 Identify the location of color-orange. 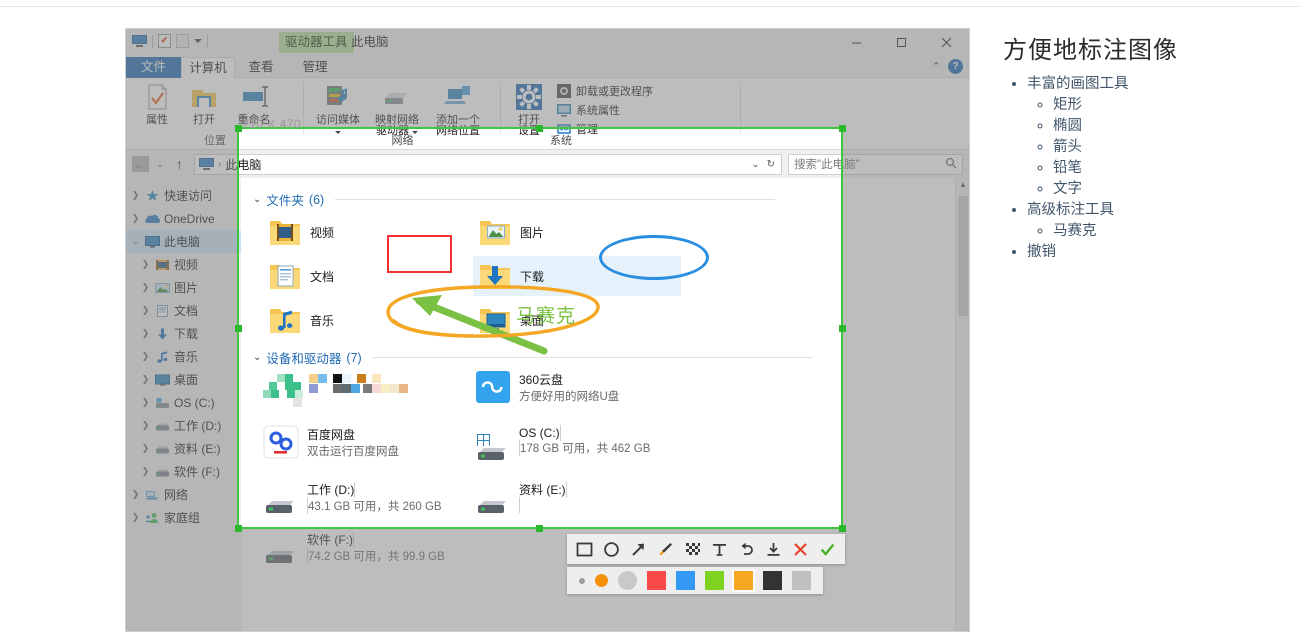
(743, 580).